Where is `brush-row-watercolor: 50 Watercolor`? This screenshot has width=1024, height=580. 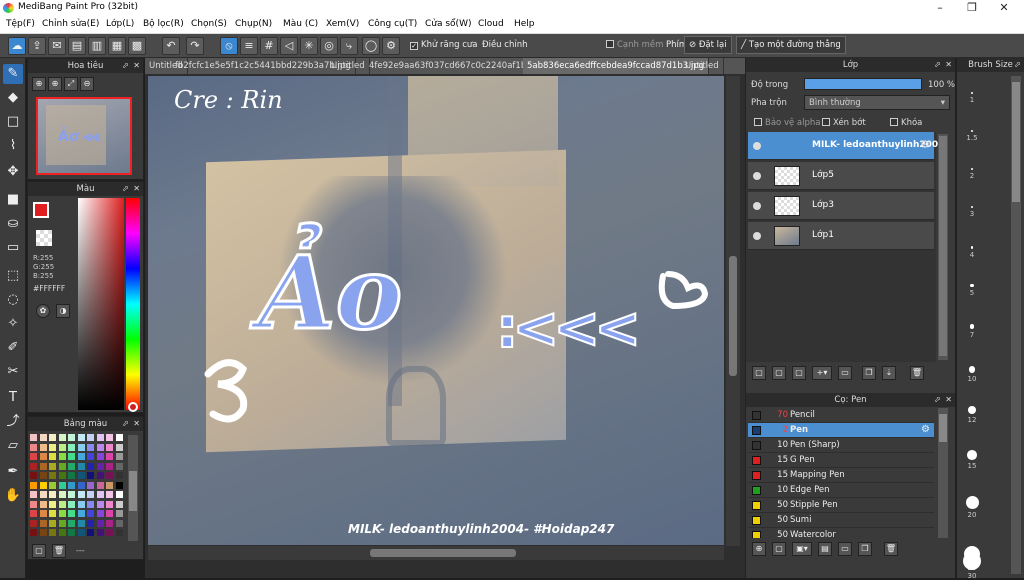 brush-row-watercolor: 50 Watercolor is located at coordinates (841, 533).